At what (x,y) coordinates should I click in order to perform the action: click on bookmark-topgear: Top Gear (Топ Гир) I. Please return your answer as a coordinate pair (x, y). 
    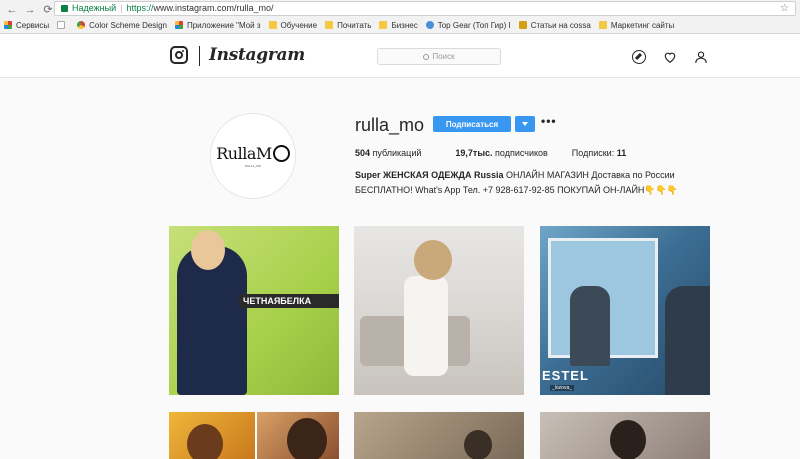
    Looking at the image, I should click on (468, 25).